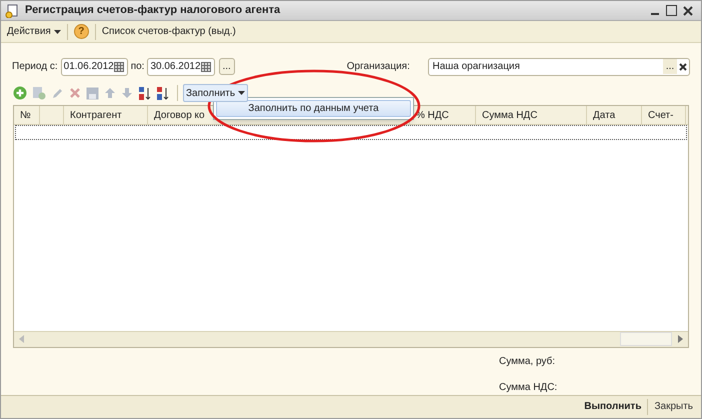 The width and height of the screenshot is (702, 419). I want to click on table-row, so click(351, 132).